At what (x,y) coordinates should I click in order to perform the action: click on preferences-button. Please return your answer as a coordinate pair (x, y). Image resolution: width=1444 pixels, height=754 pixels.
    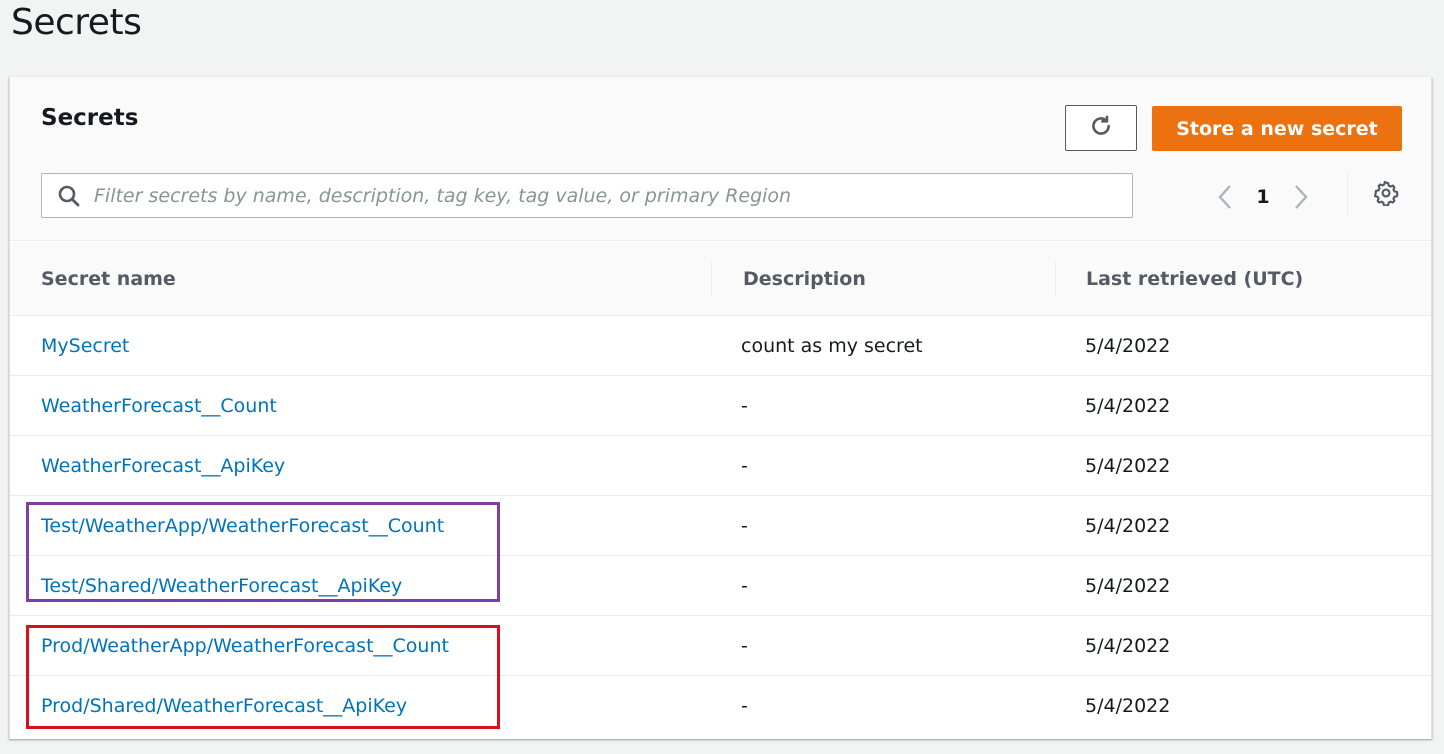
    Looking at the image, I should click on (1386, 195).